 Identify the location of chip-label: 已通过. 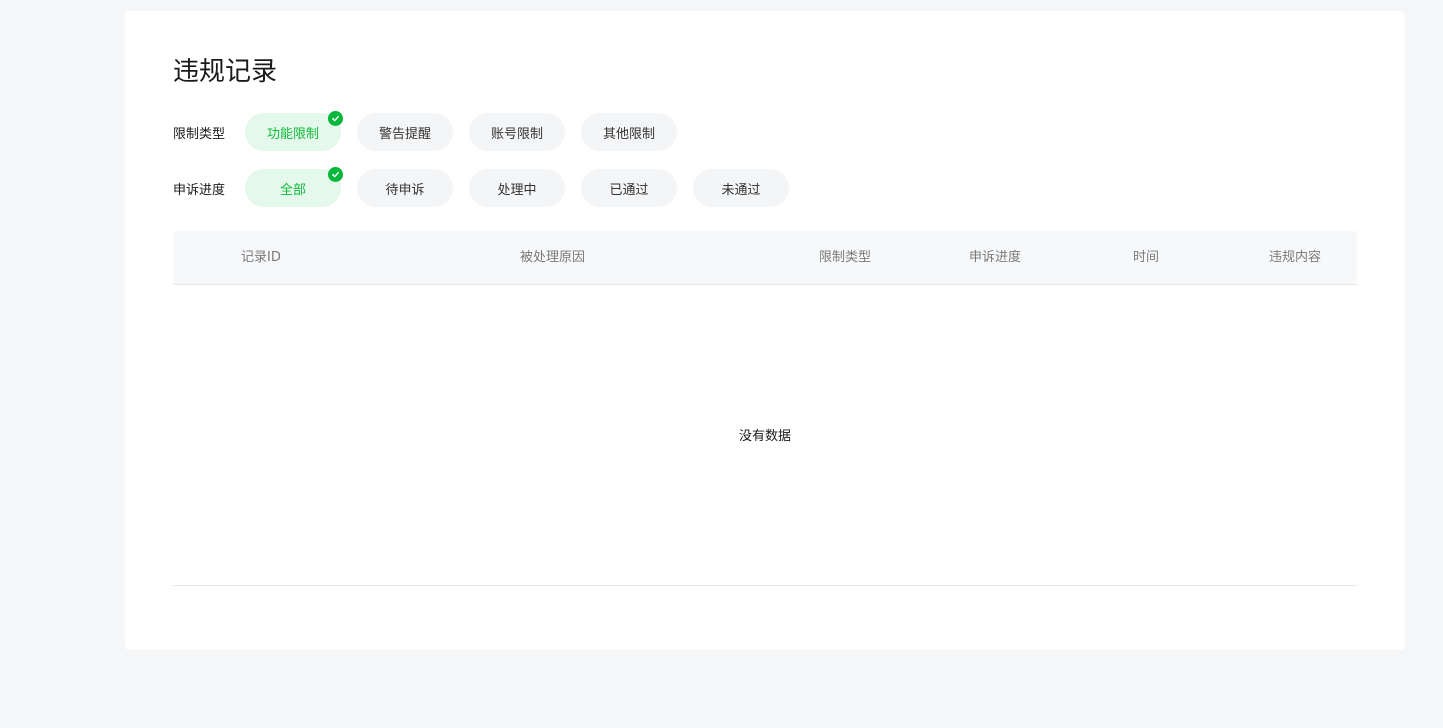
(629, 190).